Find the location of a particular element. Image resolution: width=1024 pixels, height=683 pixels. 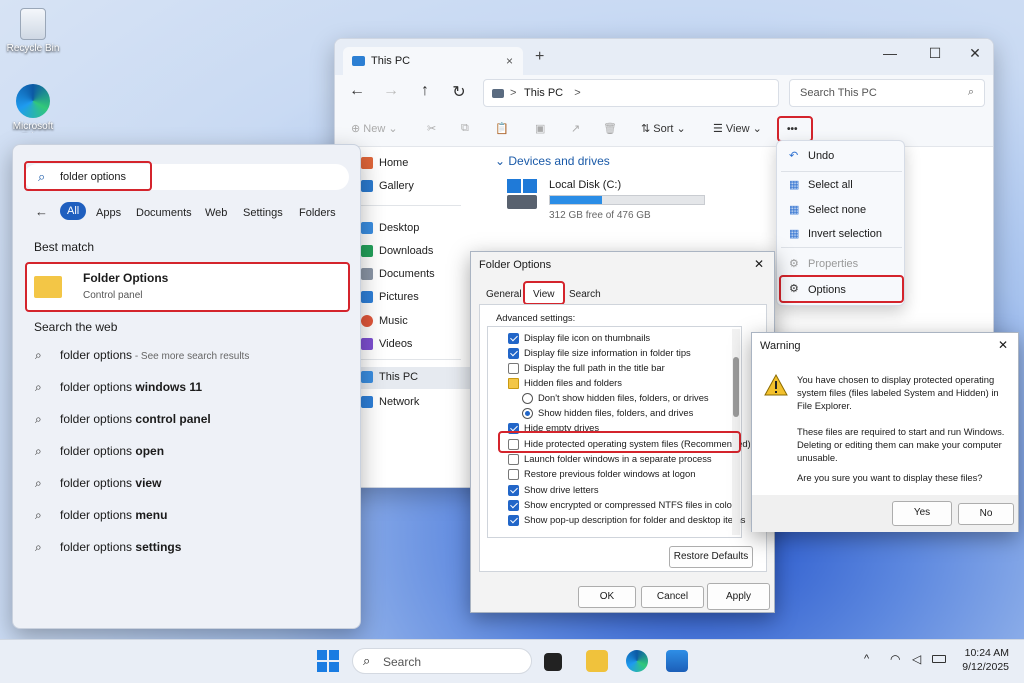

sidebar-item-gallery: Gallery is located at coordinates (415, 187).